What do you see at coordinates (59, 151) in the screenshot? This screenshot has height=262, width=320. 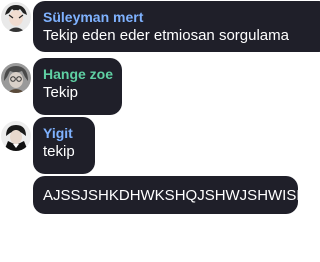 I see `message-text: tekip` at bounding box center [59, 151].